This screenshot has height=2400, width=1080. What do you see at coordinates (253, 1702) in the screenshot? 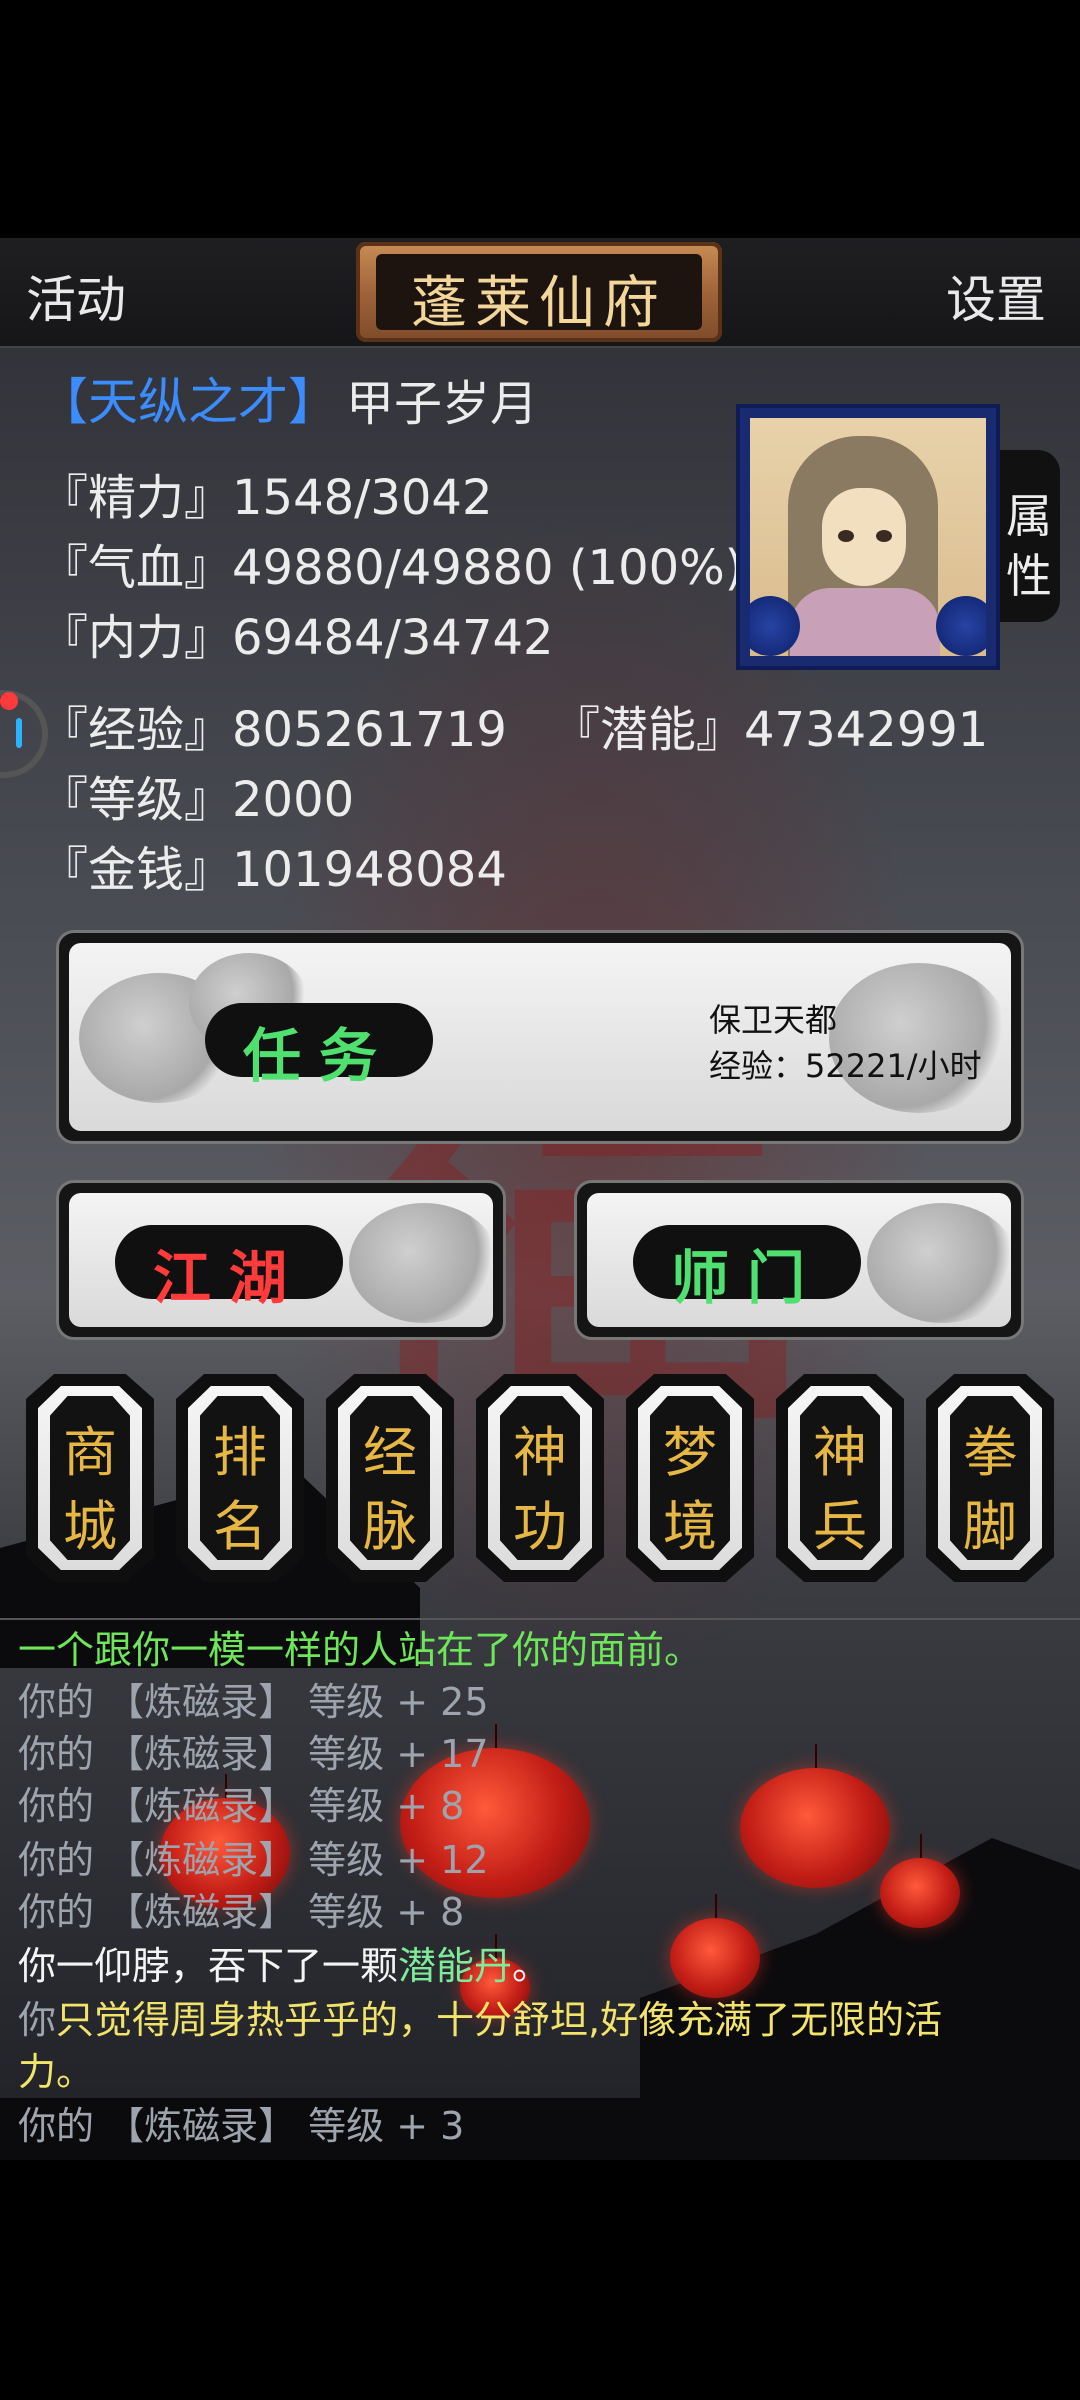
I see `log-line: 你的 【炼磁录】 等级 + 25` at bounding box center [253, 1702].